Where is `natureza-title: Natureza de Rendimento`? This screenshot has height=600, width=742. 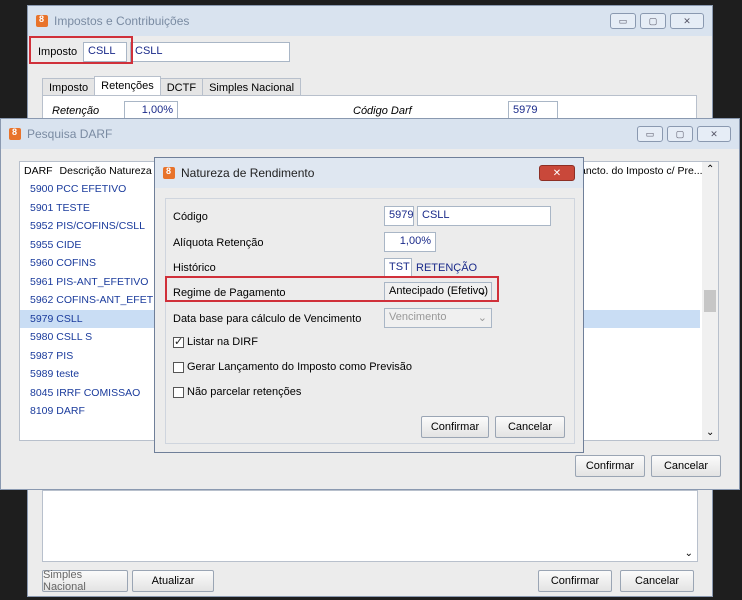
natureza-title: Natureza de Rendimento is located at coordinates (248, 173).